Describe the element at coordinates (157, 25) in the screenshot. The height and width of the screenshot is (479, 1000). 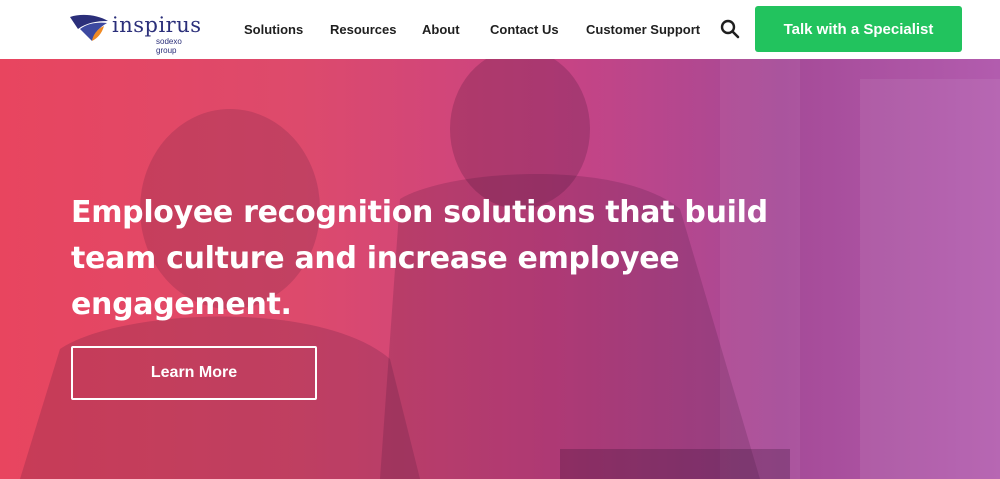
I see `logo-wordmark: inspirus` at that location.